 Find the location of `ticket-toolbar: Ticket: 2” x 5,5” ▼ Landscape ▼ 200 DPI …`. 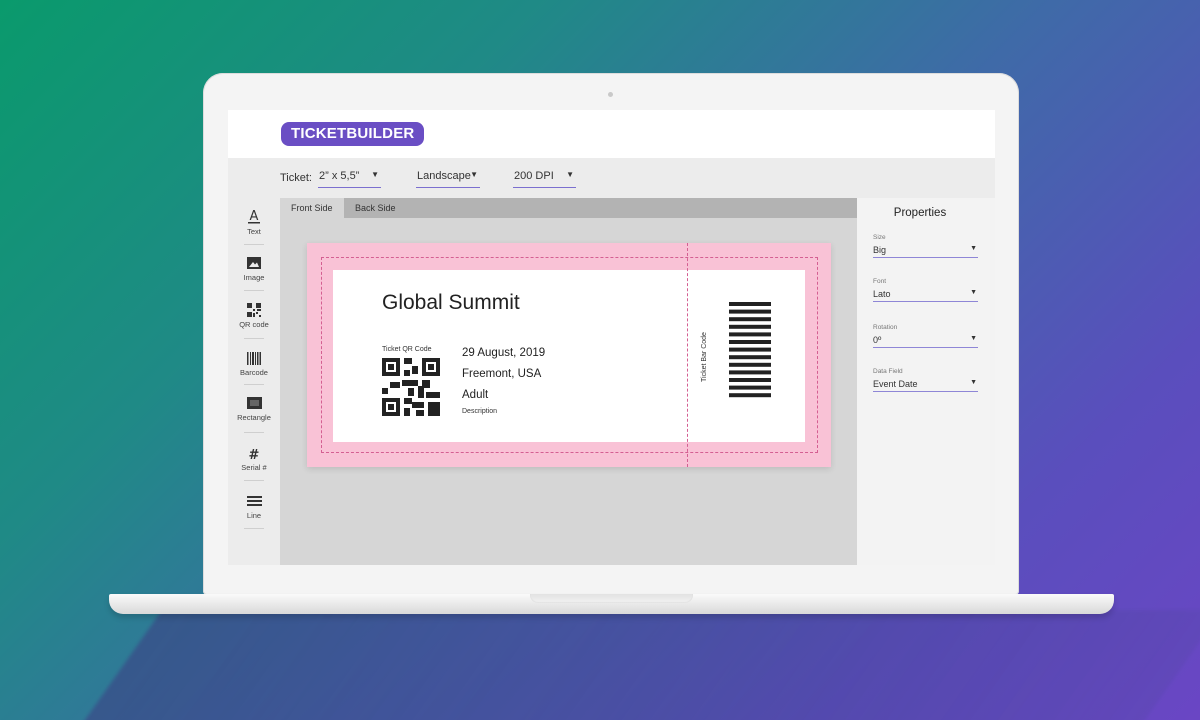

ticket-toolbar: Ticket: 2” x 5,5” ▼ Landscape ▼ 200 DPI … is located at coordinates (611, 178).